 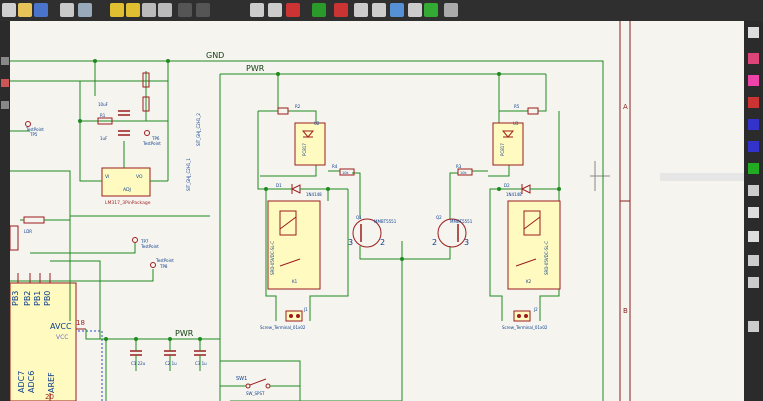 What do you see at coordinates (133, 10) in the screenshot?
I see `redo-icon` at bounding box center [133, 10].